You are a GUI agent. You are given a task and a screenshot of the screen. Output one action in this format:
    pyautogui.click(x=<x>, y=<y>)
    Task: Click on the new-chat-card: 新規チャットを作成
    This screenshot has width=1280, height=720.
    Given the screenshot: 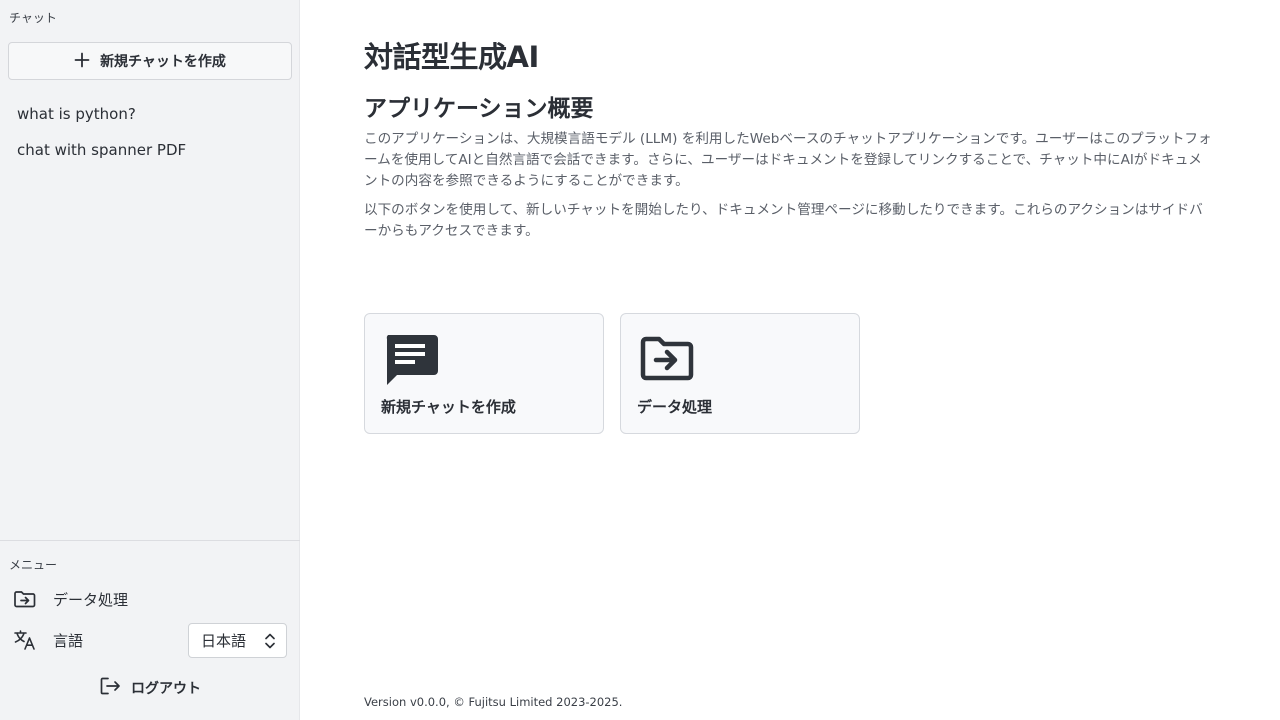 What is the action you would take?
    pyautogui.click(x=484, y=373)
    